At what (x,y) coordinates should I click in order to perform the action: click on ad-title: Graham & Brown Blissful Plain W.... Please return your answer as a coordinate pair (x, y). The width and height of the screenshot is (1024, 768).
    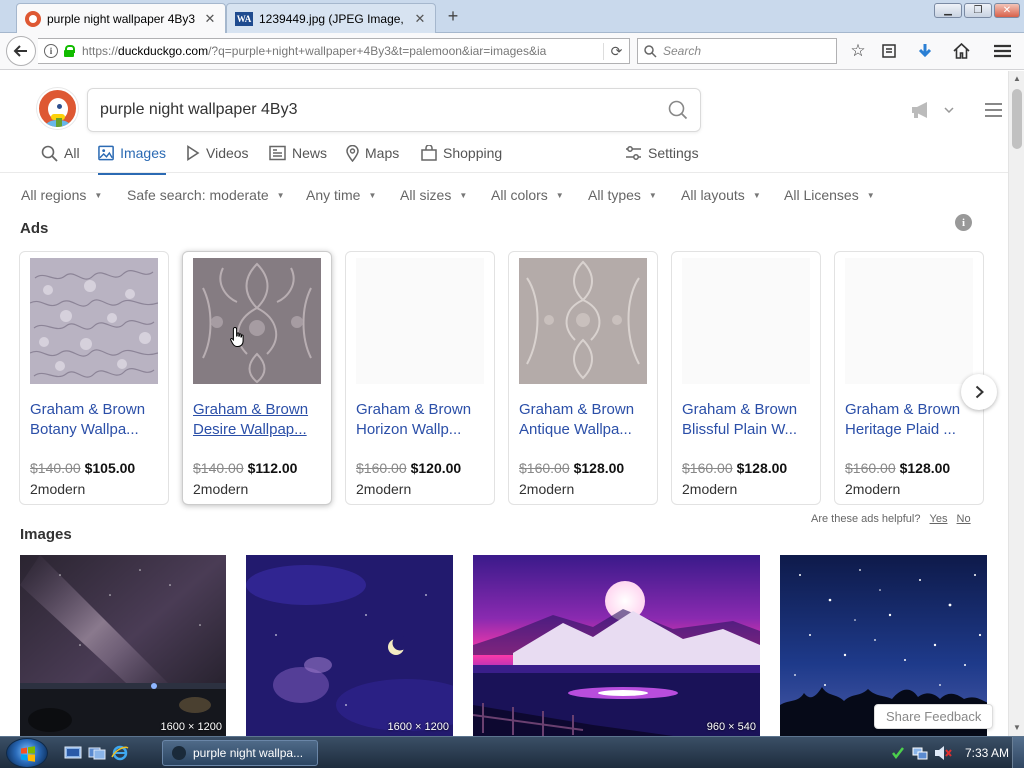
    Looking at the image, I should click on (748, 420).